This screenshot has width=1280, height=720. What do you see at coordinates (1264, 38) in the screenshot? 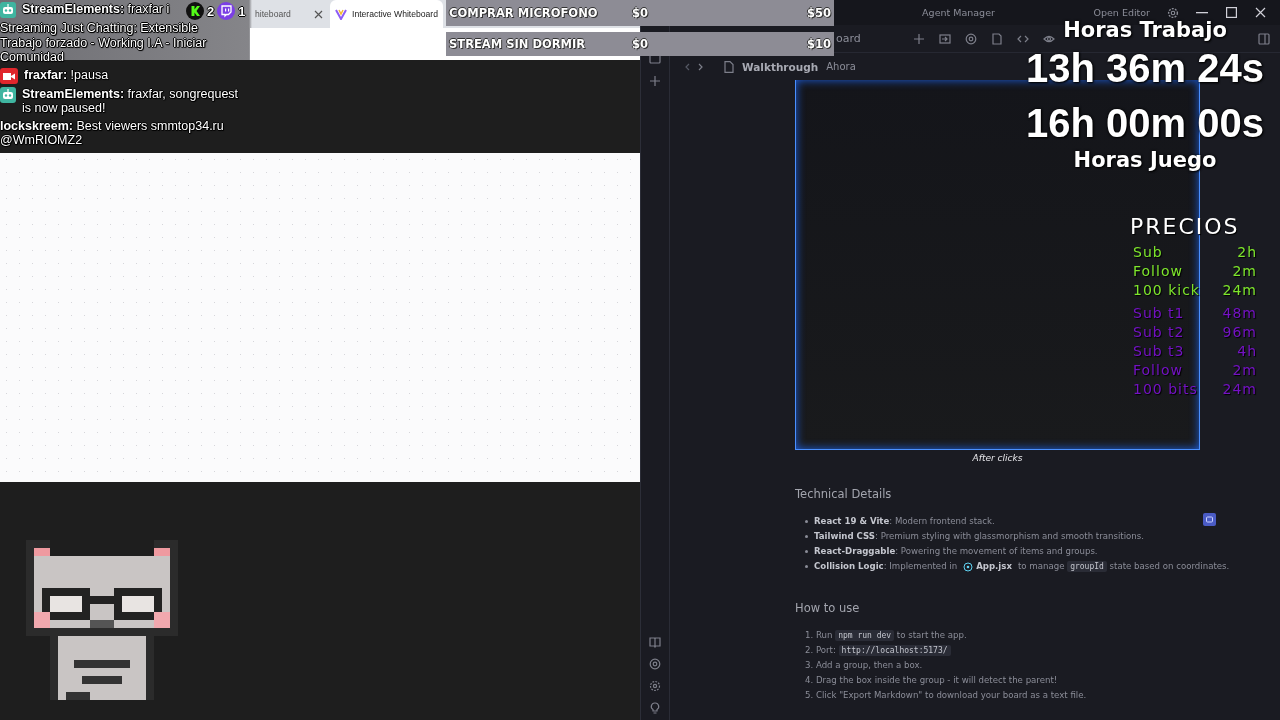
I see `side-panel-icon` at bounding box center [1264, 38].